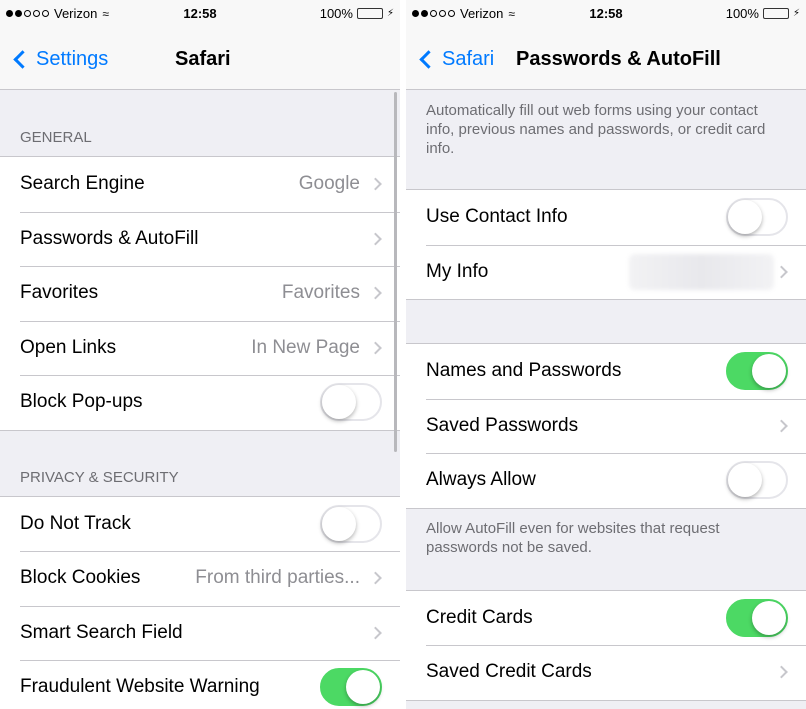  Describe the element at coordinates (502, 425) in the screenshot. I see `row-label: Saved Passwords` at that location.